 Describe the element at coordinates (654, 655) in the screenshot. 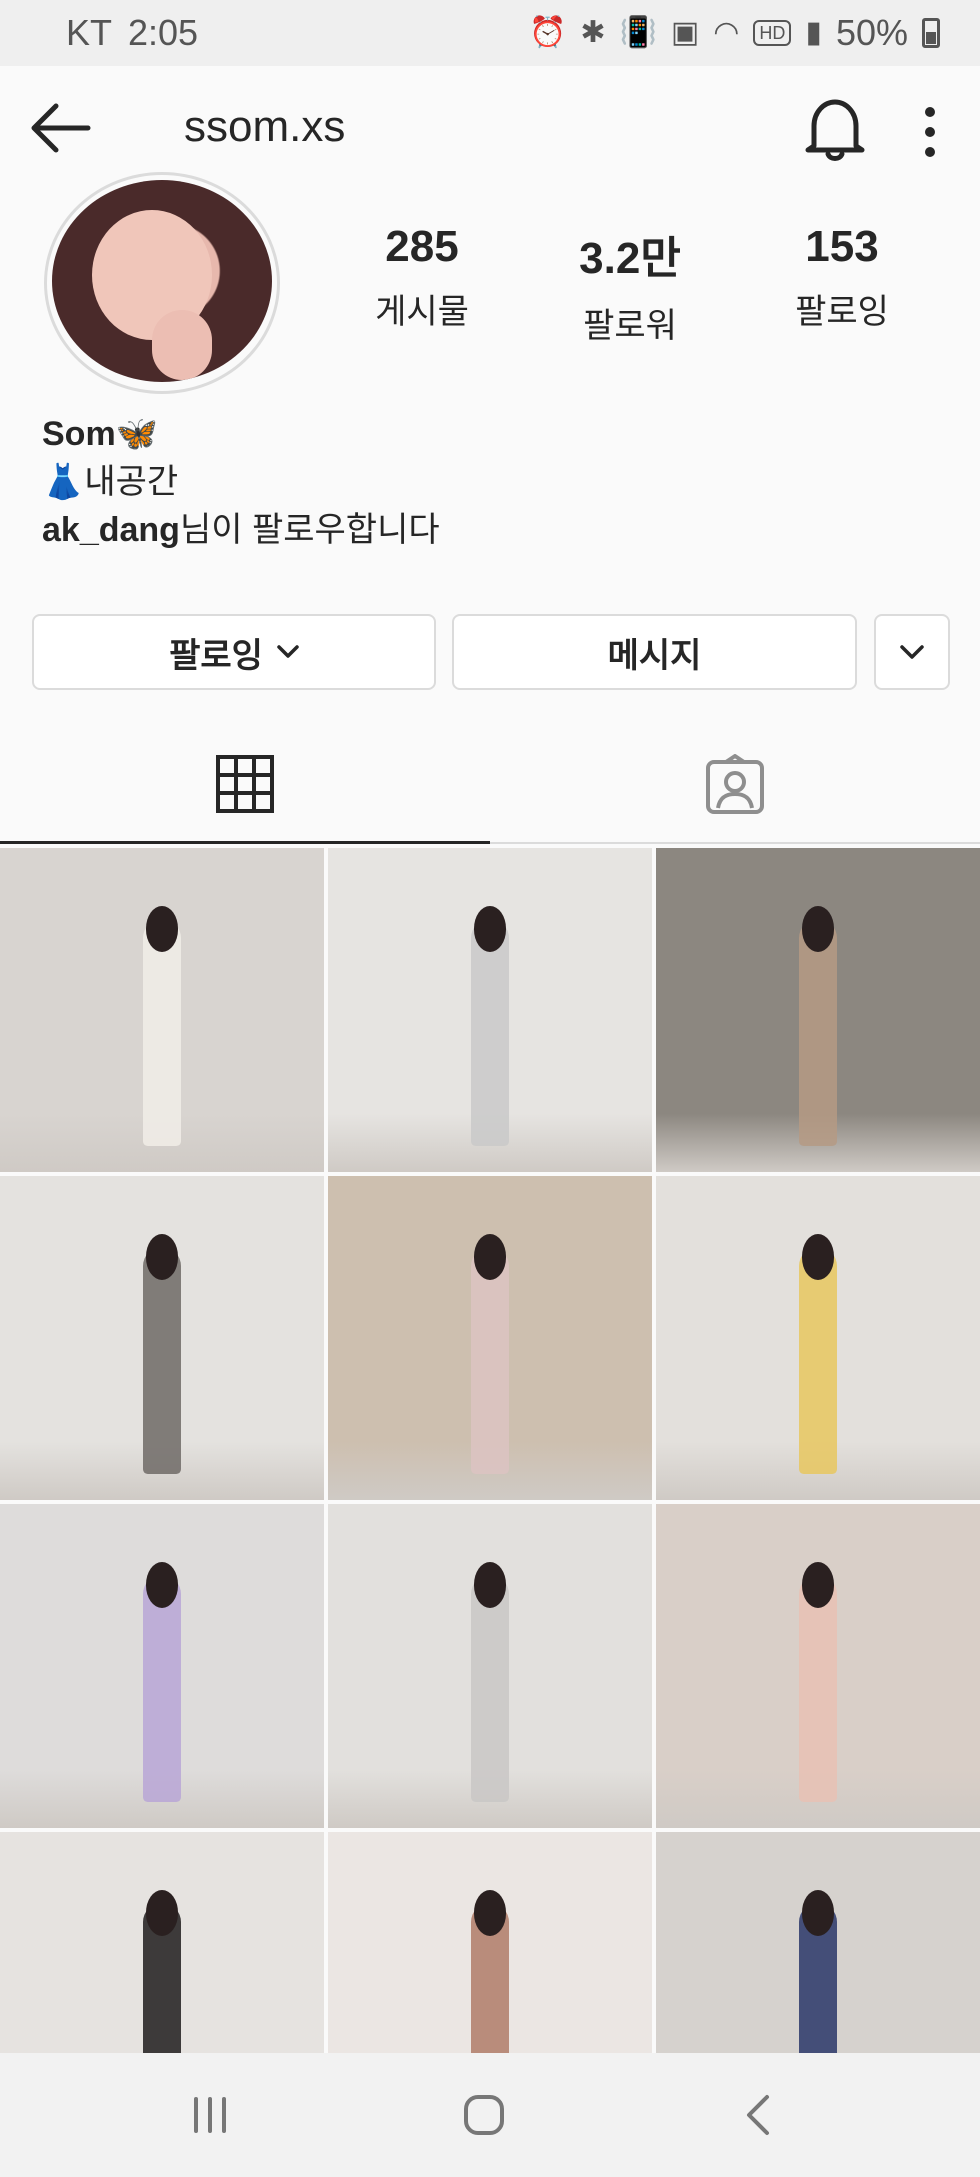

I see `message-button-label: 메시지` at that location.